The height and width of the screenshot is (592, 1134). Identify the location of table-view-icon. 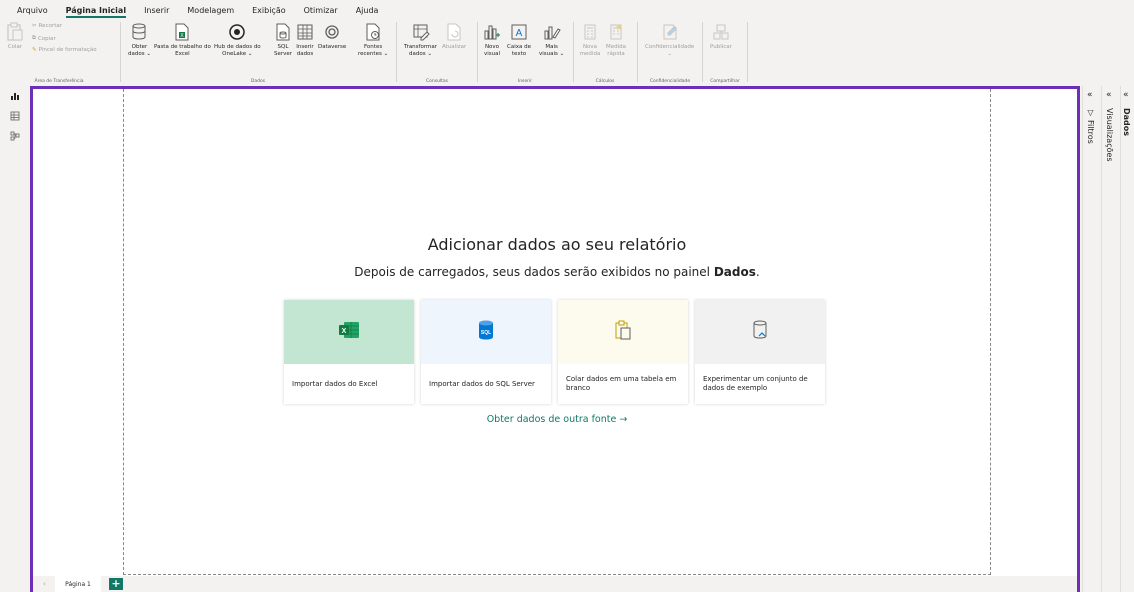
(15, 116).